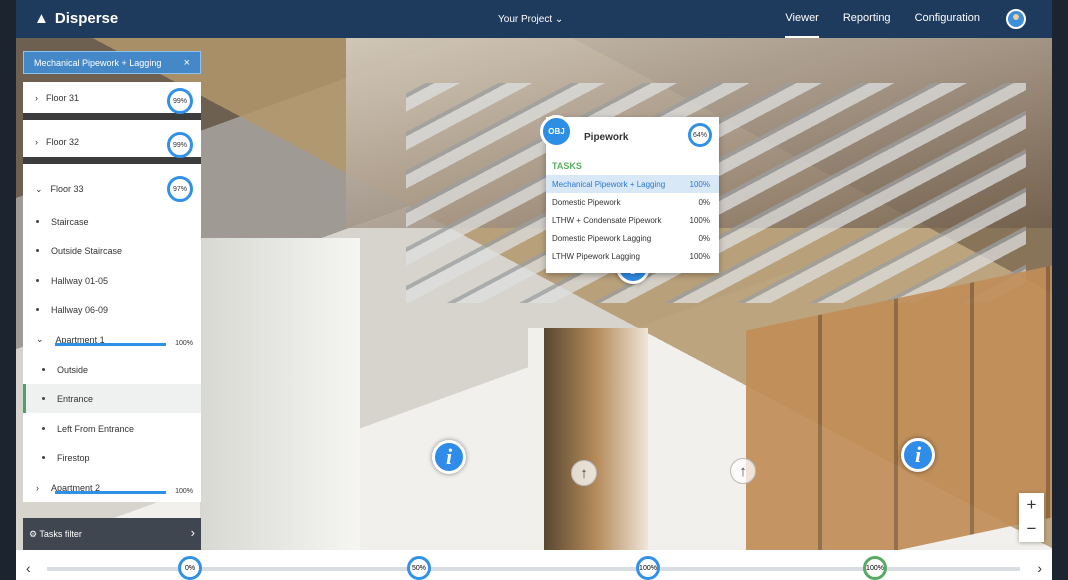  I want to click on chevron-down-icon: ⌄, so click(40, 339).